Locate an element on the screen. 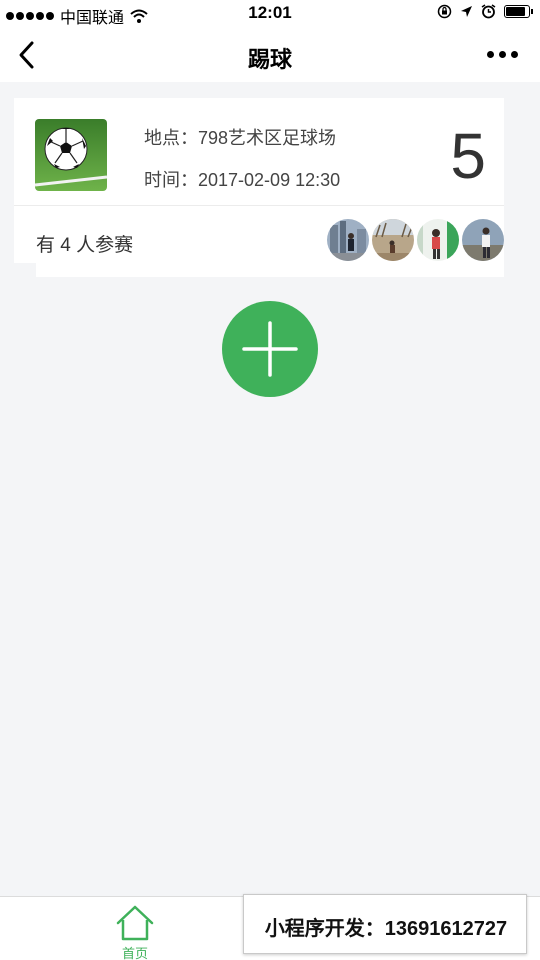 The width and height of the screenshot is (540, 960). battery-fill is located at coordinates (515, 11).